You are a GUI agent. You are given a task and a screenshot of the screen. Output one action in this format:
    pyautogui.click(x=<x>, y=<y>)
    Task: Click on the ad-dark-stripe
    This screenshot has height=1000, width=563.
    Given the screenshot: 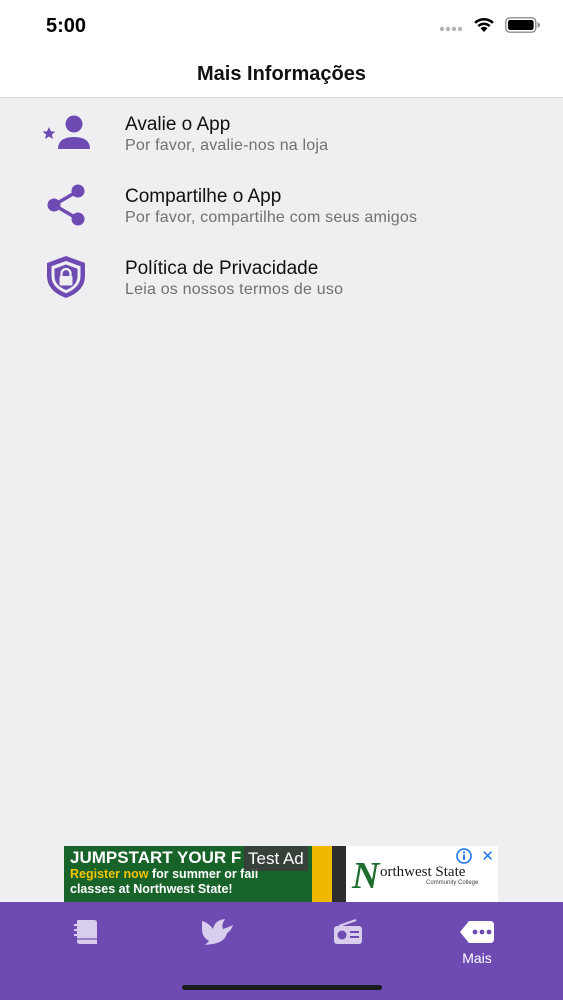 What is the action you would take?
    pyautogui.click(x=339, y=874)
    